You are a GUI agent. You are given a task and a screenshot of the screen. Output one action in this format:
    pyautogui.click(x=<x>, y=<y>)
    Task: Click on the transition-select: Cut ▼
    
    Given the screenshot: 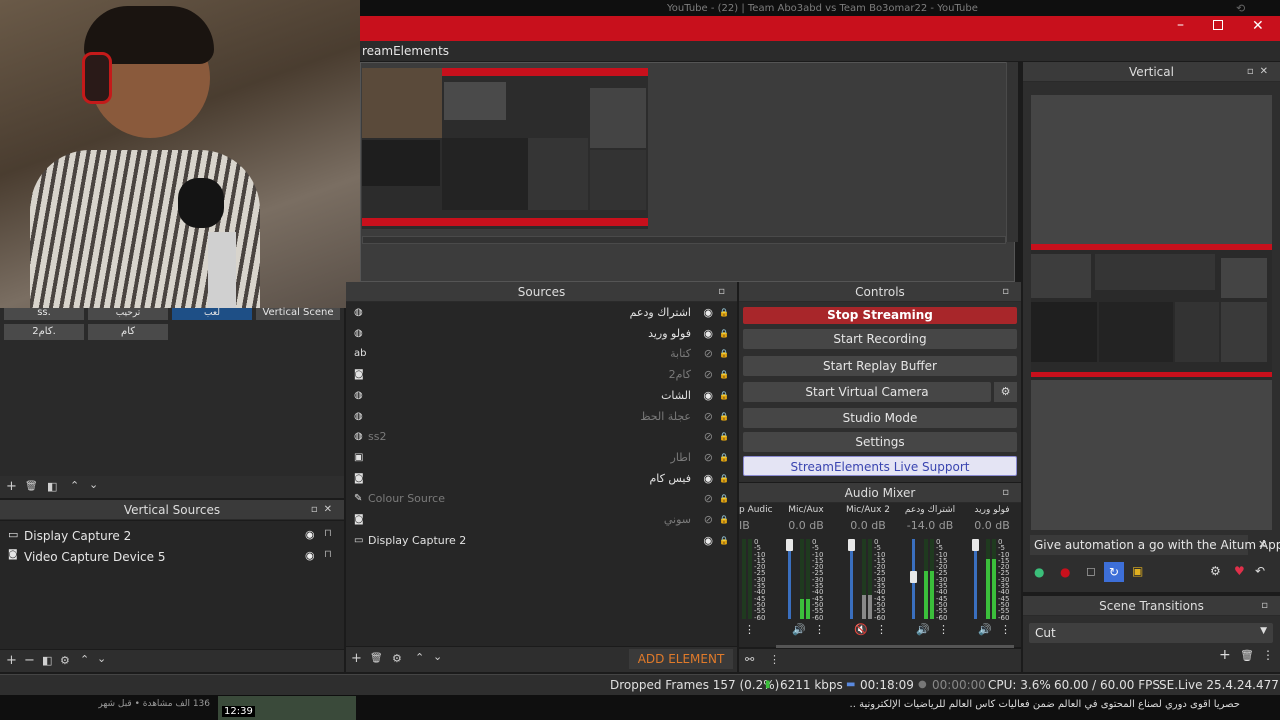 What is the action you would take?
    pyautogui.click(x=1151, y=633)
    